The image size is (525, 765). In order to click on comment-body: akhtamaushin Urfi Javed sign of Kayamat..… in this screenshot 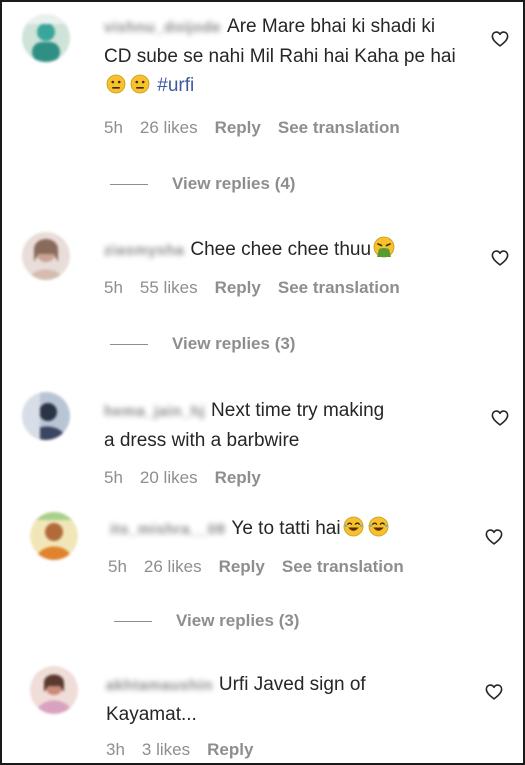, I will do `click(291, 699)`.